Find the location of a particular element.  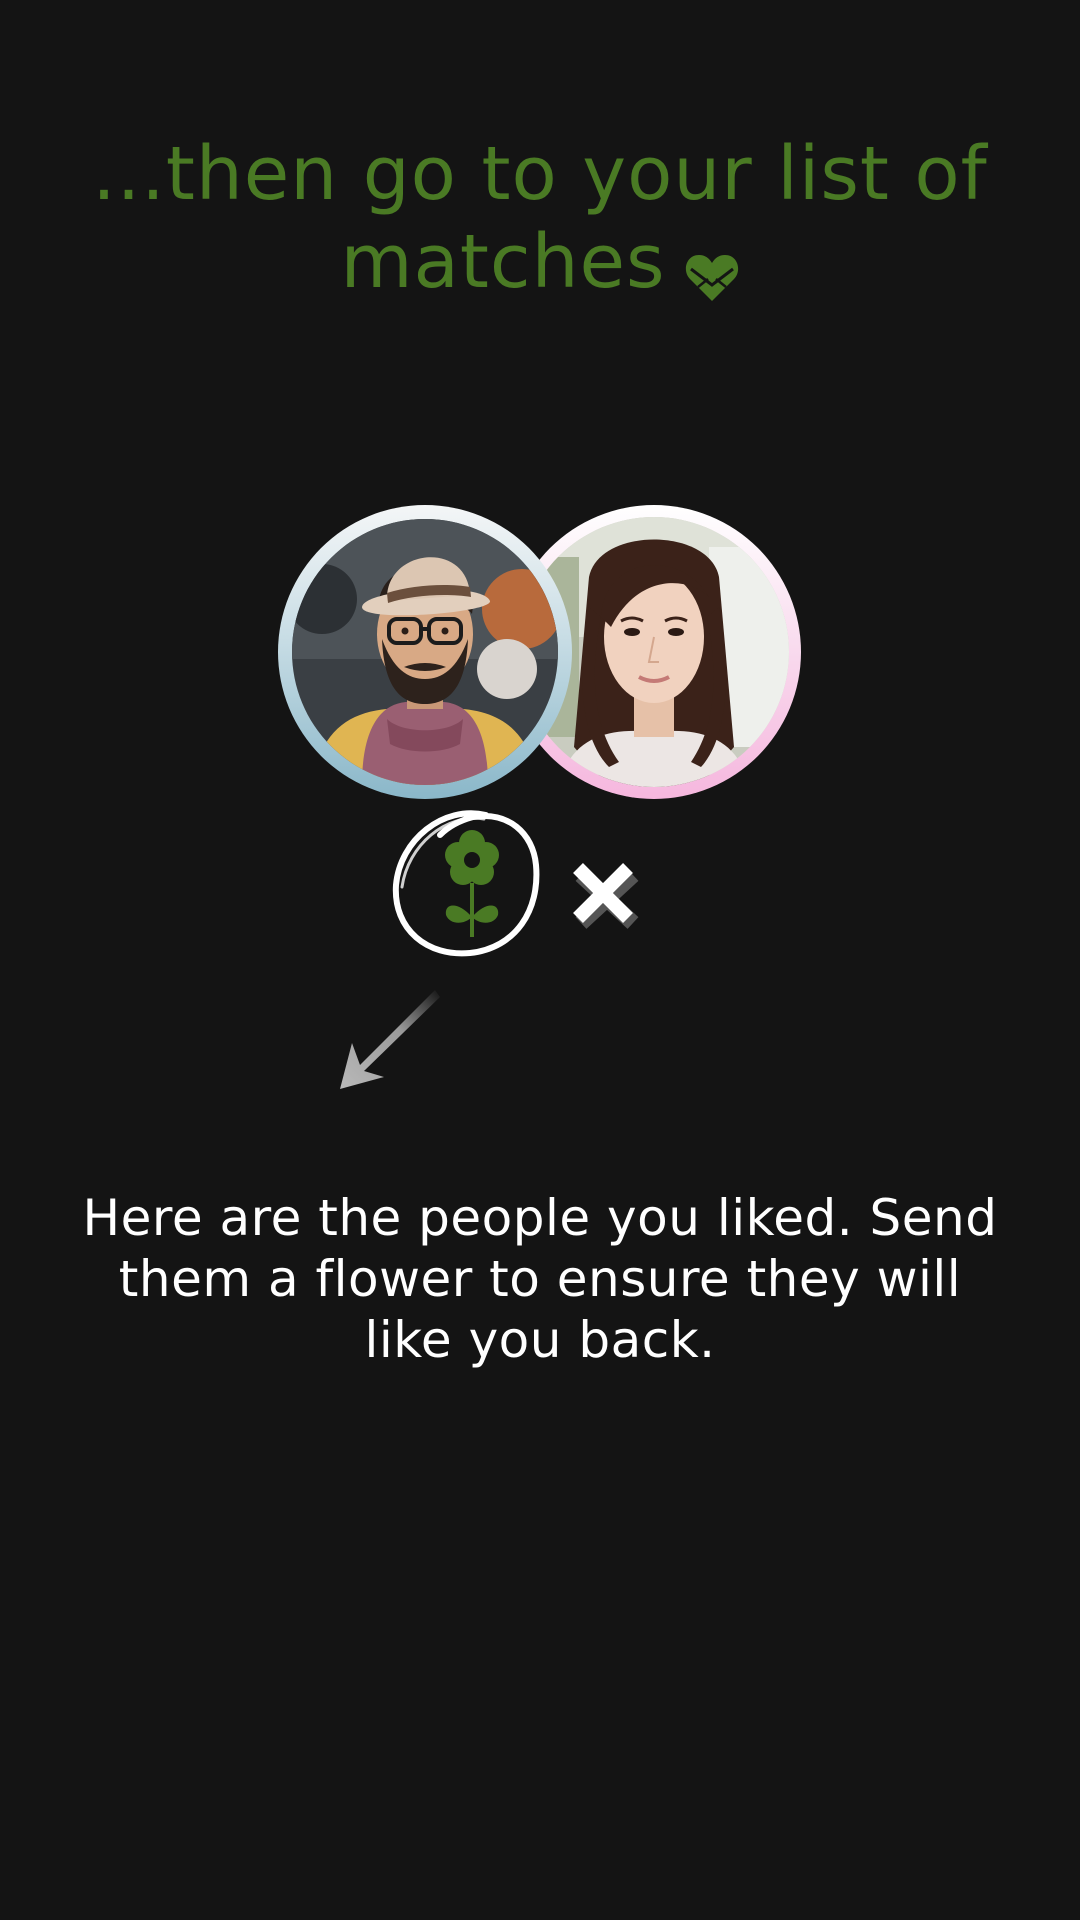

arrow-down-left-icon is located at coordinates (390, 1040).